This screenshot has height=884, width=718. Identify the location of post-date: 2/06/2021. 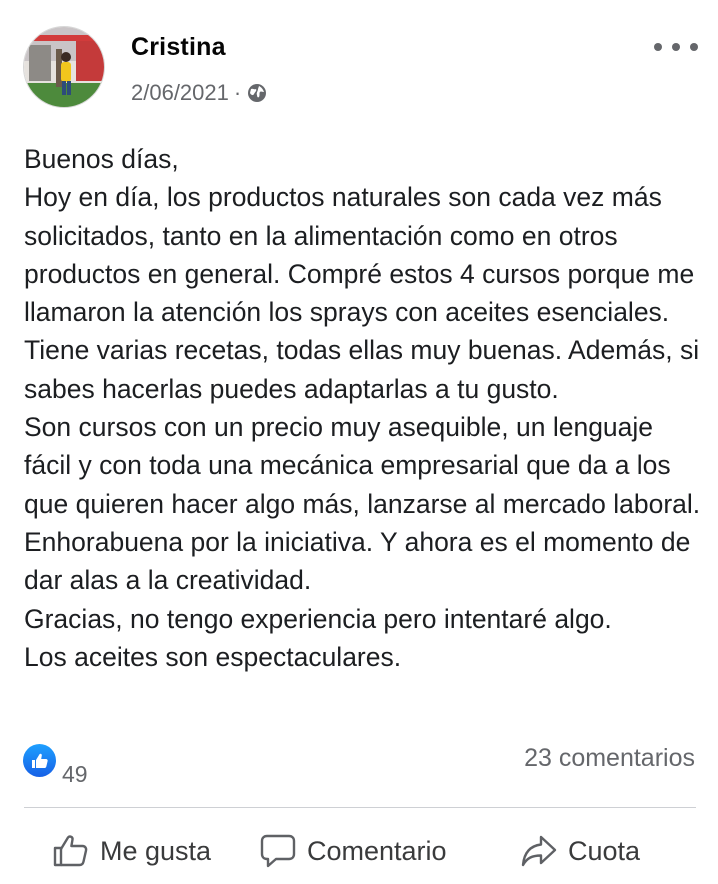
(180, 93).